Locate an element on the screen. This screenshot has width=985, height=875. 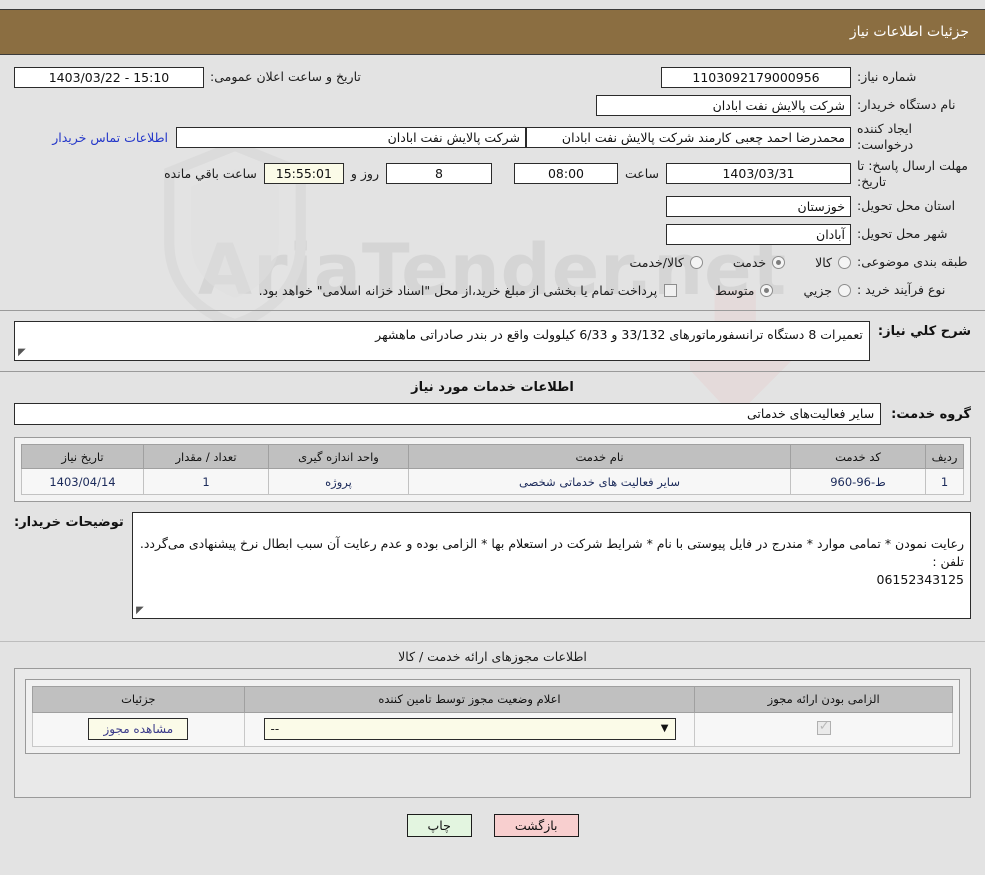
remaining-countdown-label: ساعت باقي مانده is located at coordinates (210, 174).